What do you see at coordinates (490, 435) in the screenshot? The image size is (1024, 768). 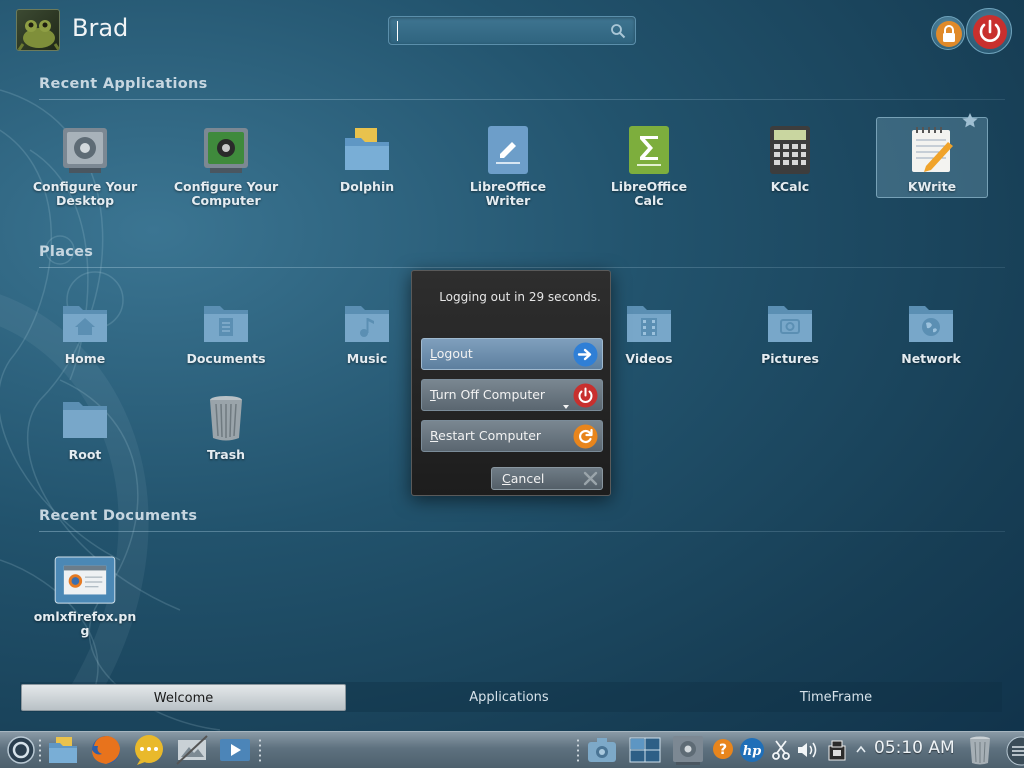 I see `restart-label: estart Computer` at bounding box center [490, 435].